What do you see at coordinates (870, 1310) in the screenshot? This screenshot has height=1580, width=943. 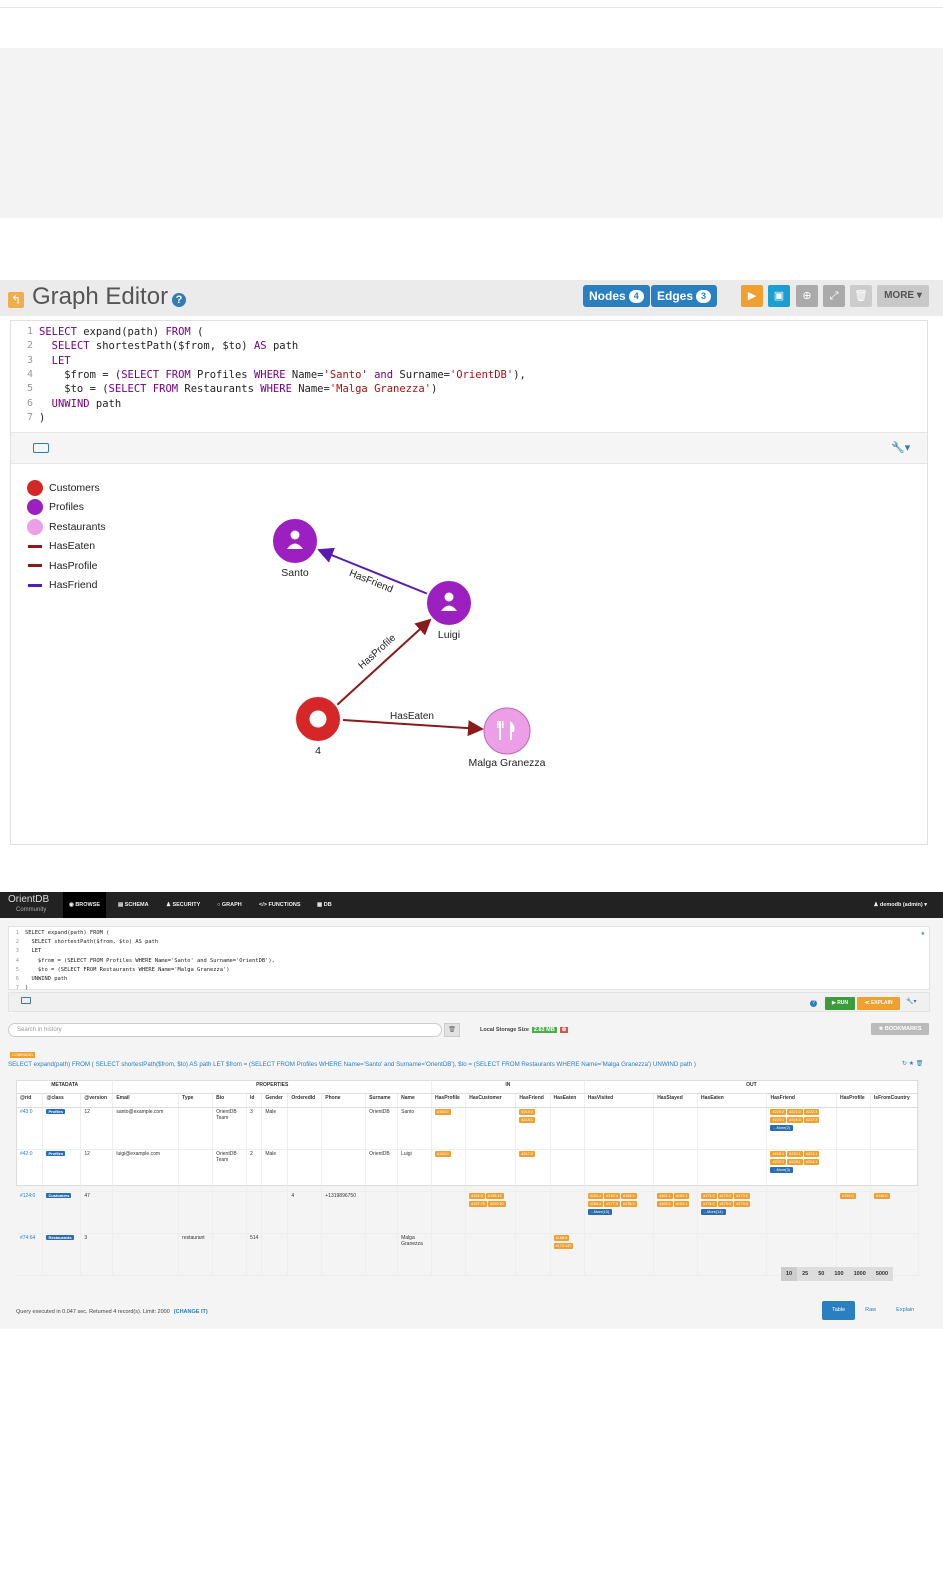 I see `view-tab-raw: Raw` at bounding box center [870, 1310].